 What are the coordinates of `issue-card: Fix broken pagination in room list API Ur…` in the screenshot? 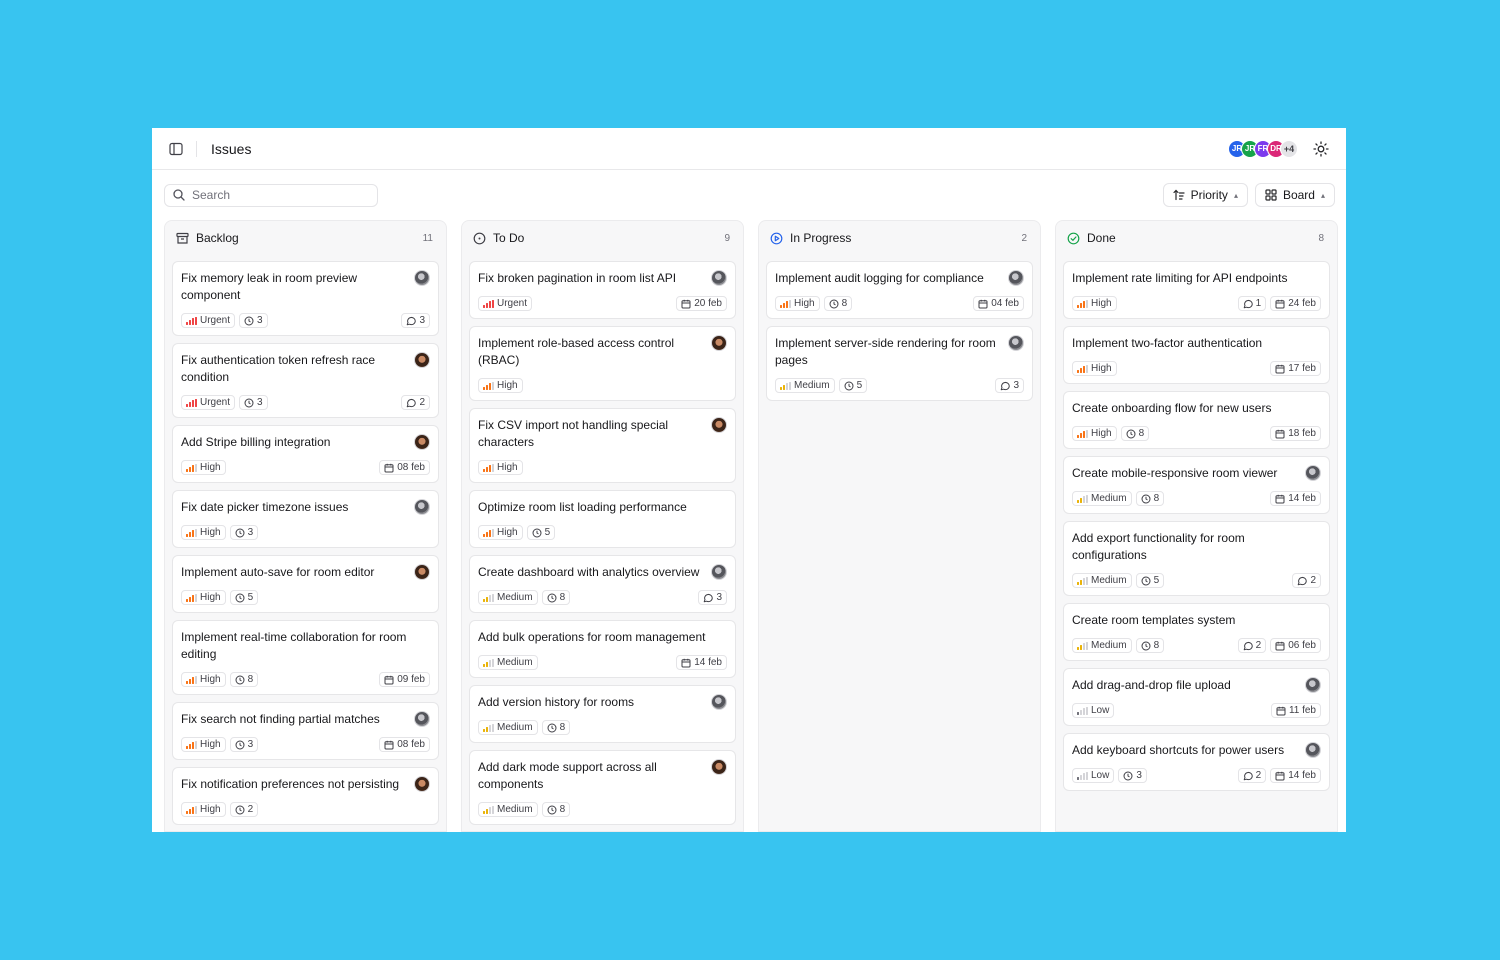 It's located at (602, 290).